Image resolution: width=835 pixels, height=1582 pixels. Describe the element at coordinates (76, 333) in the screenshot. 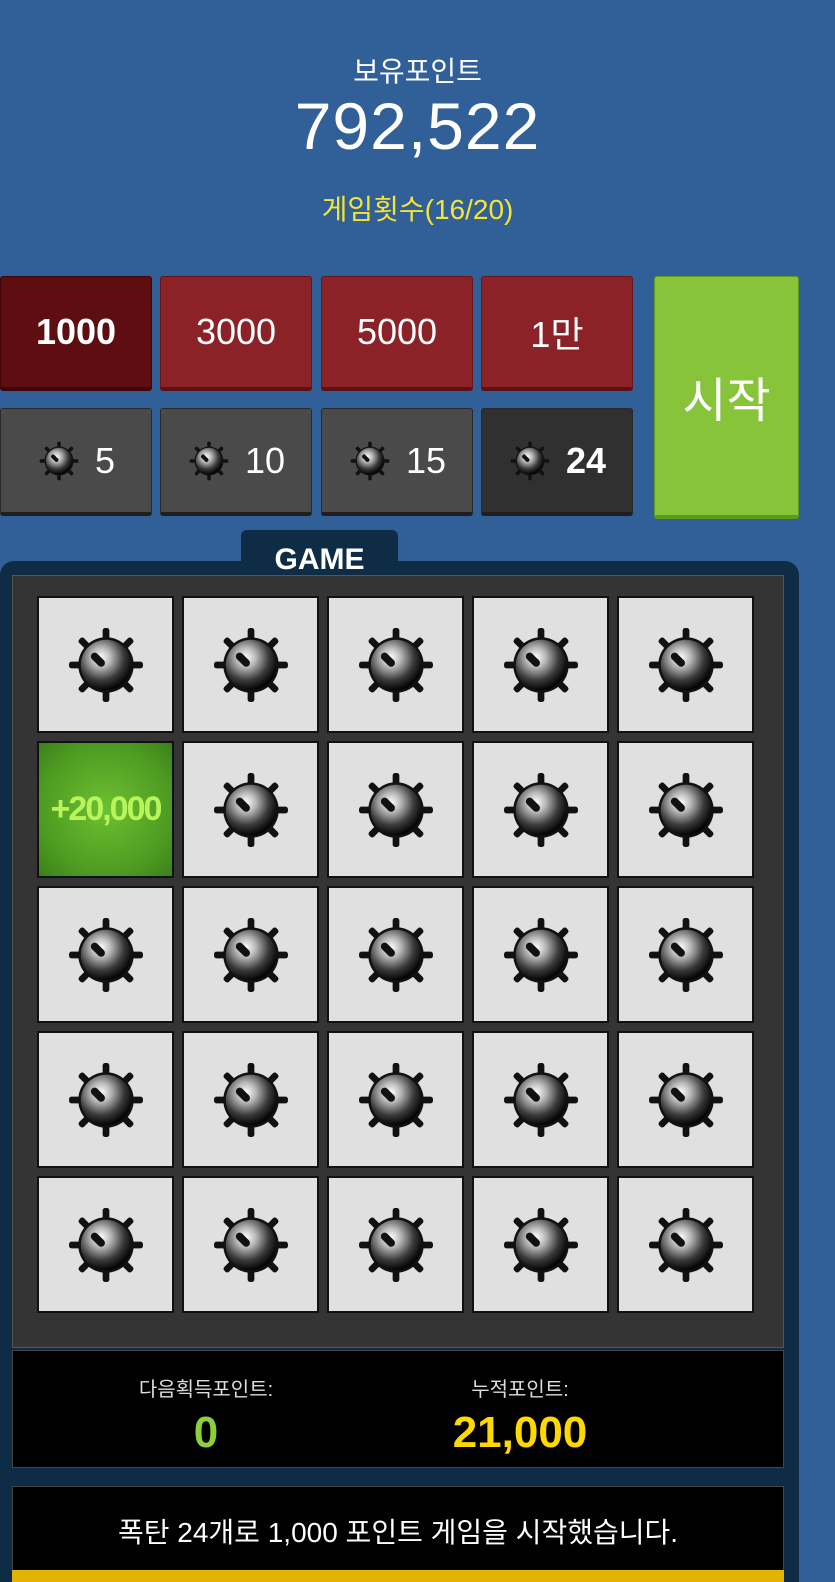

I see `bet-button-1000: 1000` at that location.